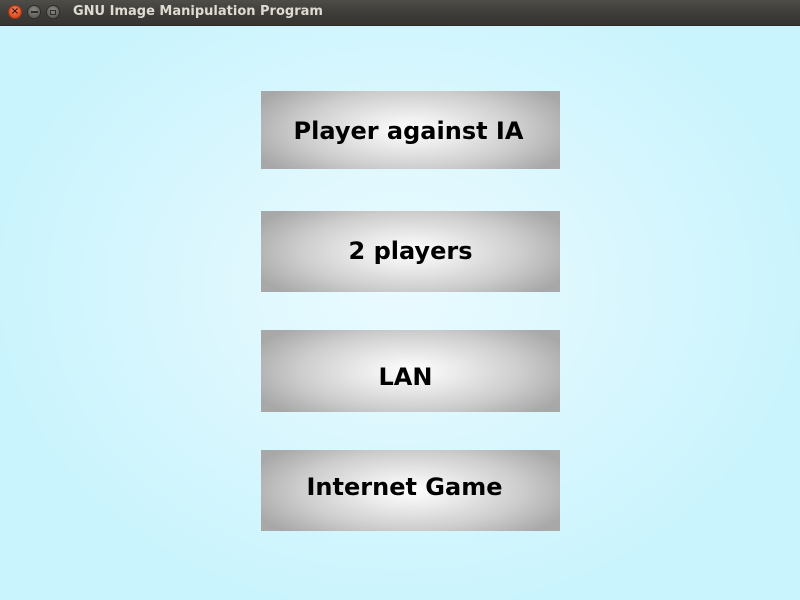 The image size is (800, 600). I want to click on maximize-window-button, so click(53, 12).